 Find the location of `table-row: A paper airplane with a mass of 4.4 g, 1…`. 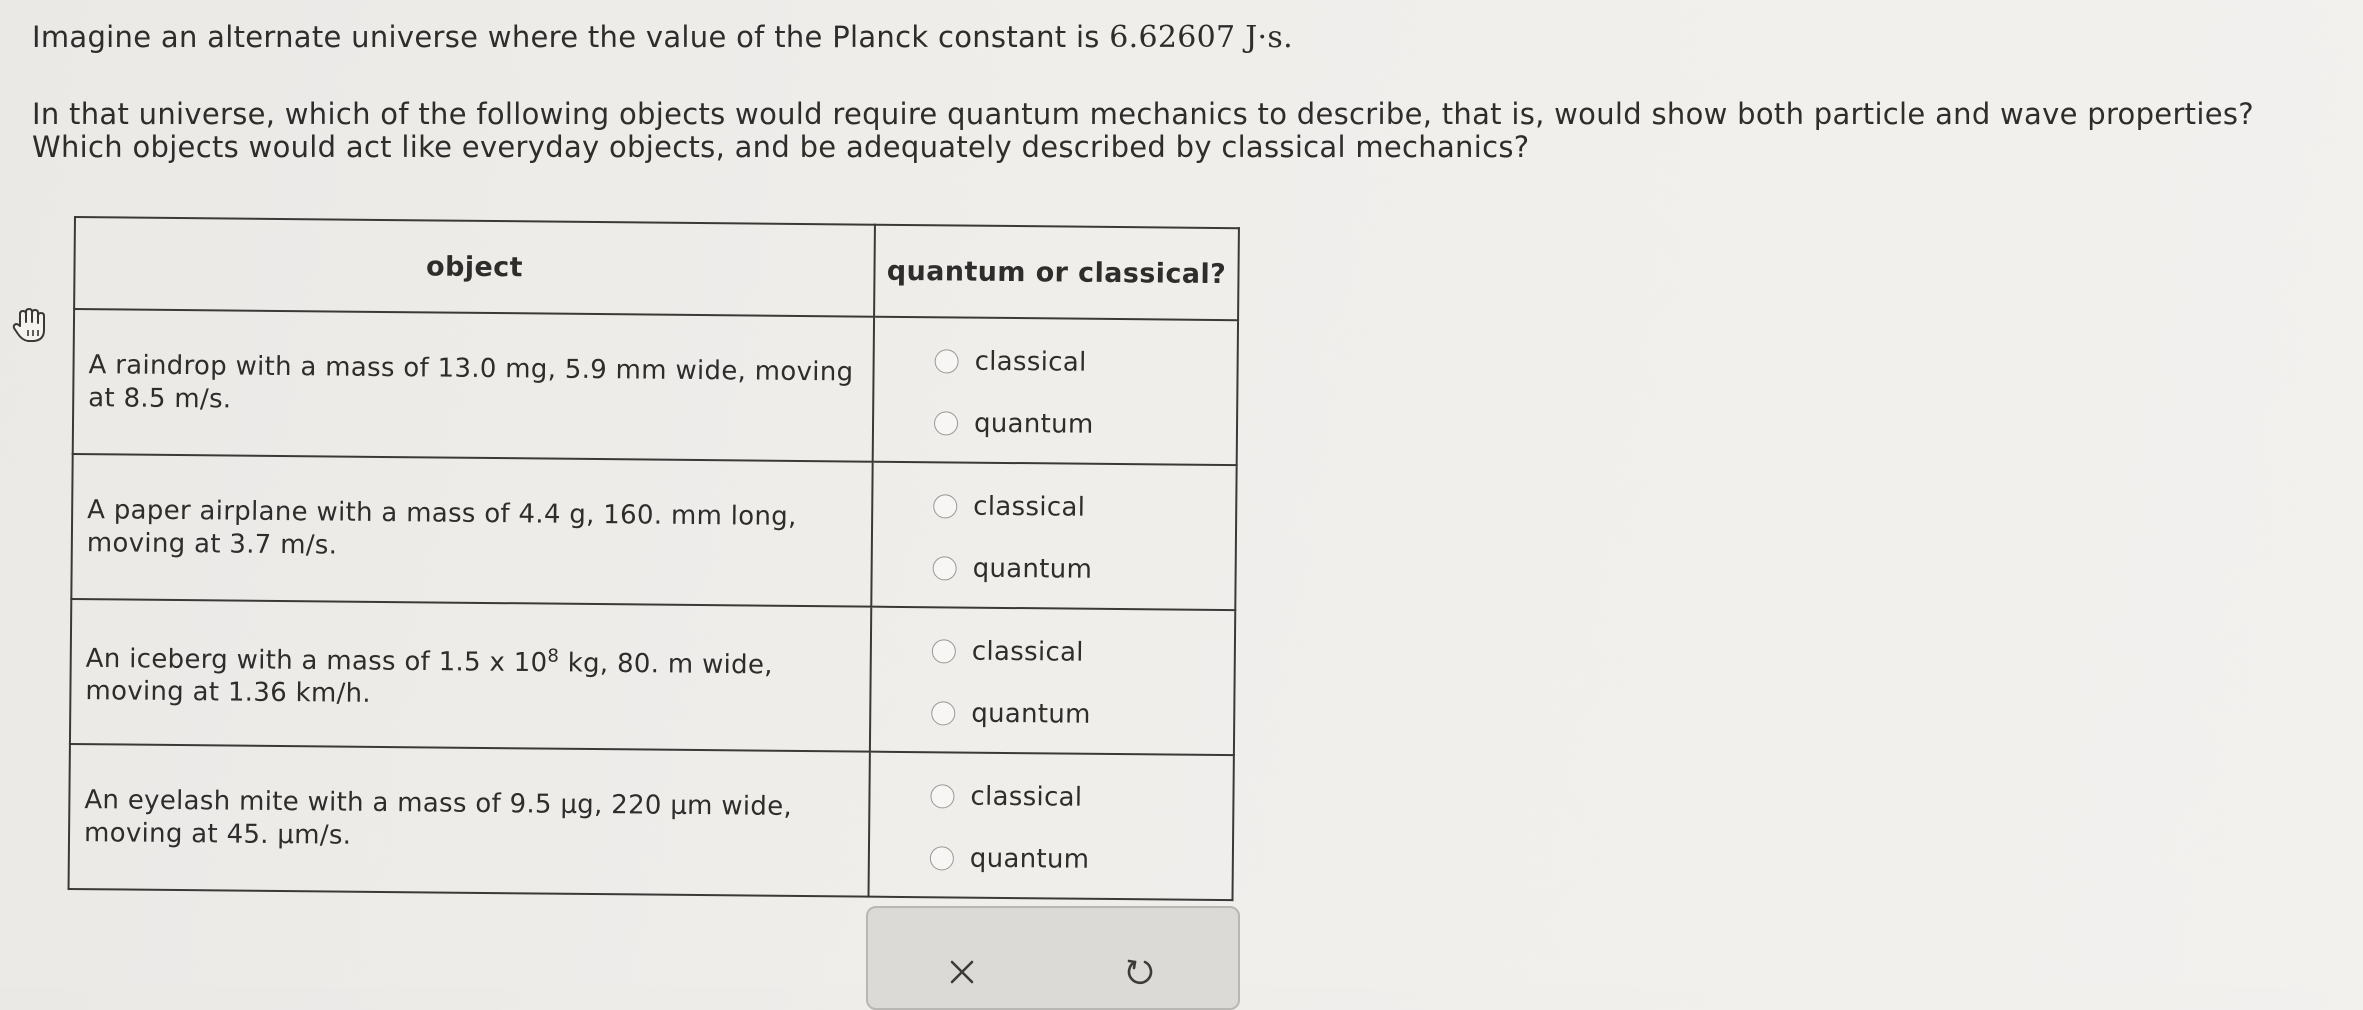

table-row: A paper airplane with a mass of 4.4 g, 1… is located at coordinates (654, 532).